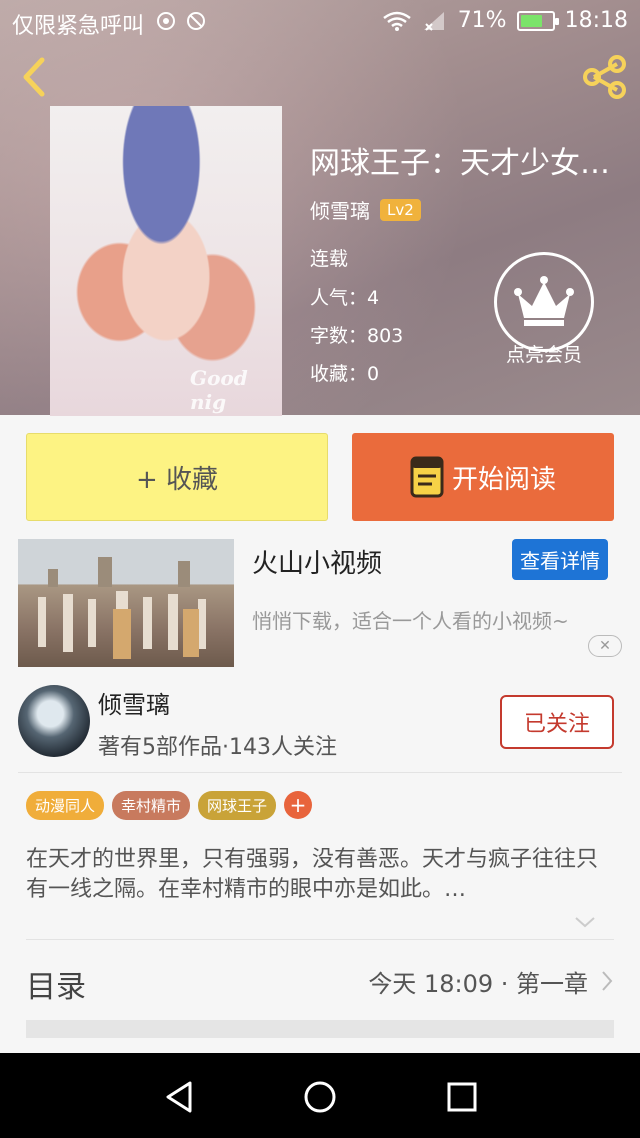 The width and height of the screenshot is (640, 1138). What do you see at coordinates (166, 261) in the screenshot?
I see `book-cover: Good nig` at bounding box center [166, 261].